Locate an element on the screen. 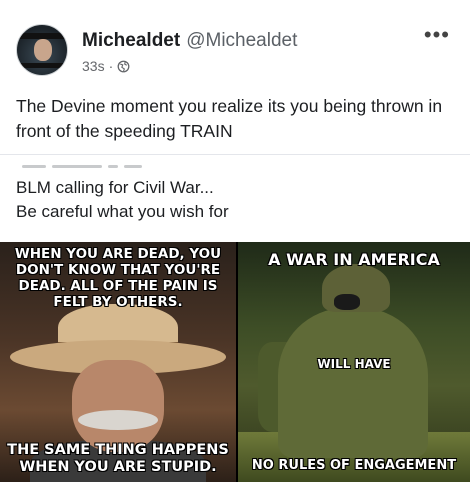  post-timestamp: 33s is located at coordinates (93, 66).